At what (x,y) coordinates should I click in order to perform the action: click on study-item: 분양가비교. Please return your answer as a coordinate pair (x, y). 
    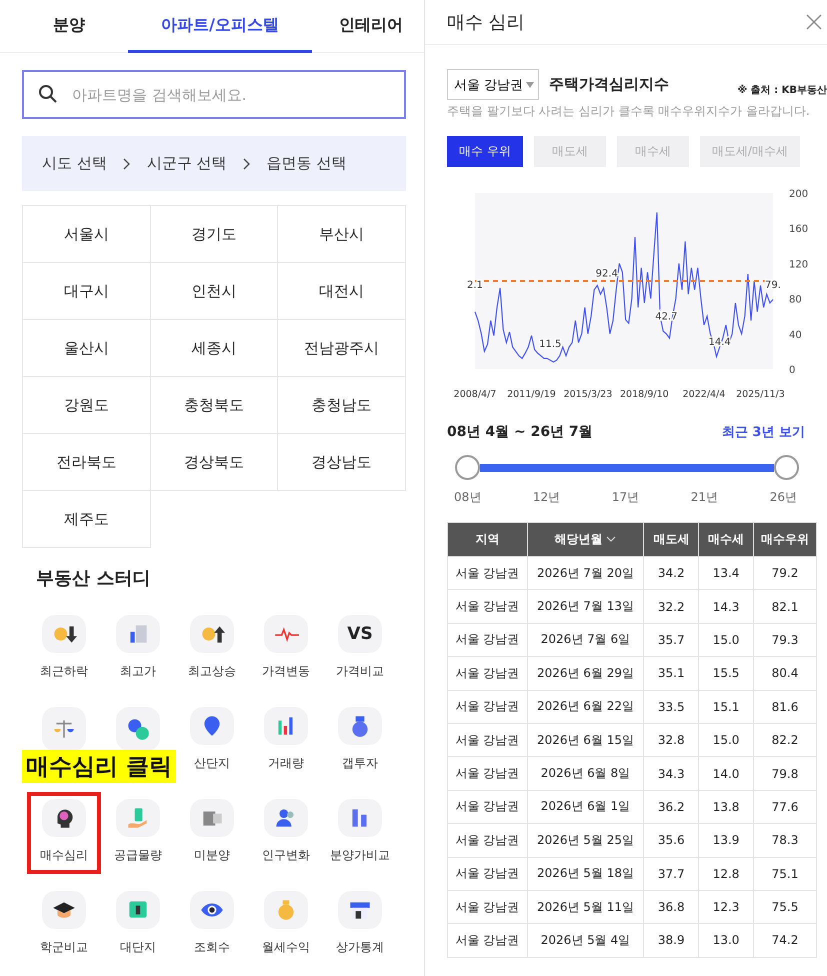
    Looking at the image, I should click on (360, 833).